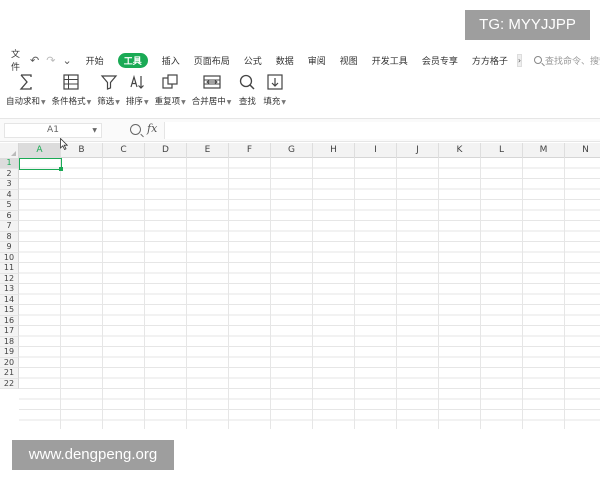 This screenshot has width=600, height=480. Describe the element at coordinates (64, 144) in the screenshot. I see `mouse-cursor-icon` at that location.